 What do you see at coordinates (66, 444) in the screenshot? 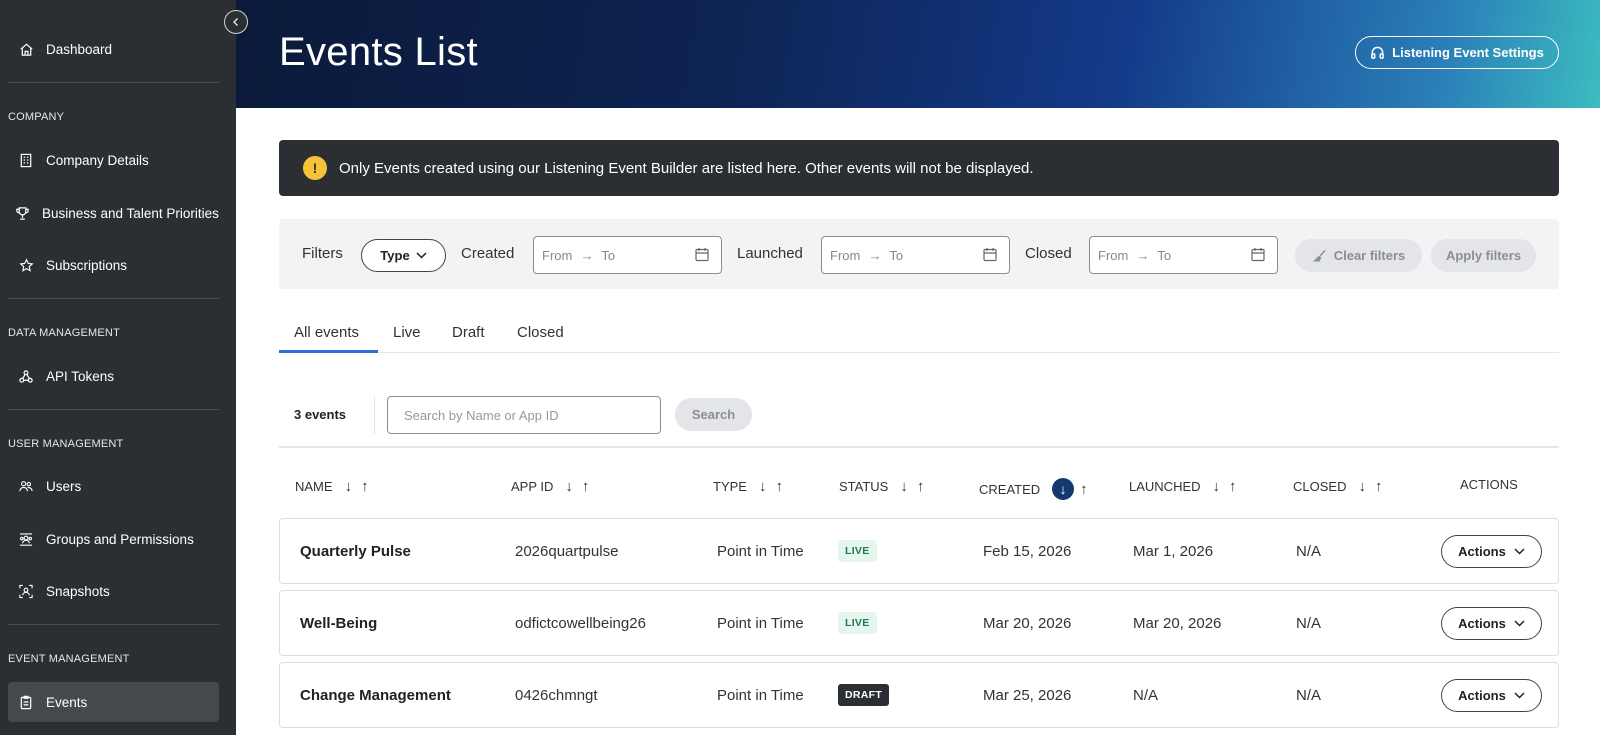
I see `section-label-user: USER MANAGEMENT` at bounding box center [66, 444].